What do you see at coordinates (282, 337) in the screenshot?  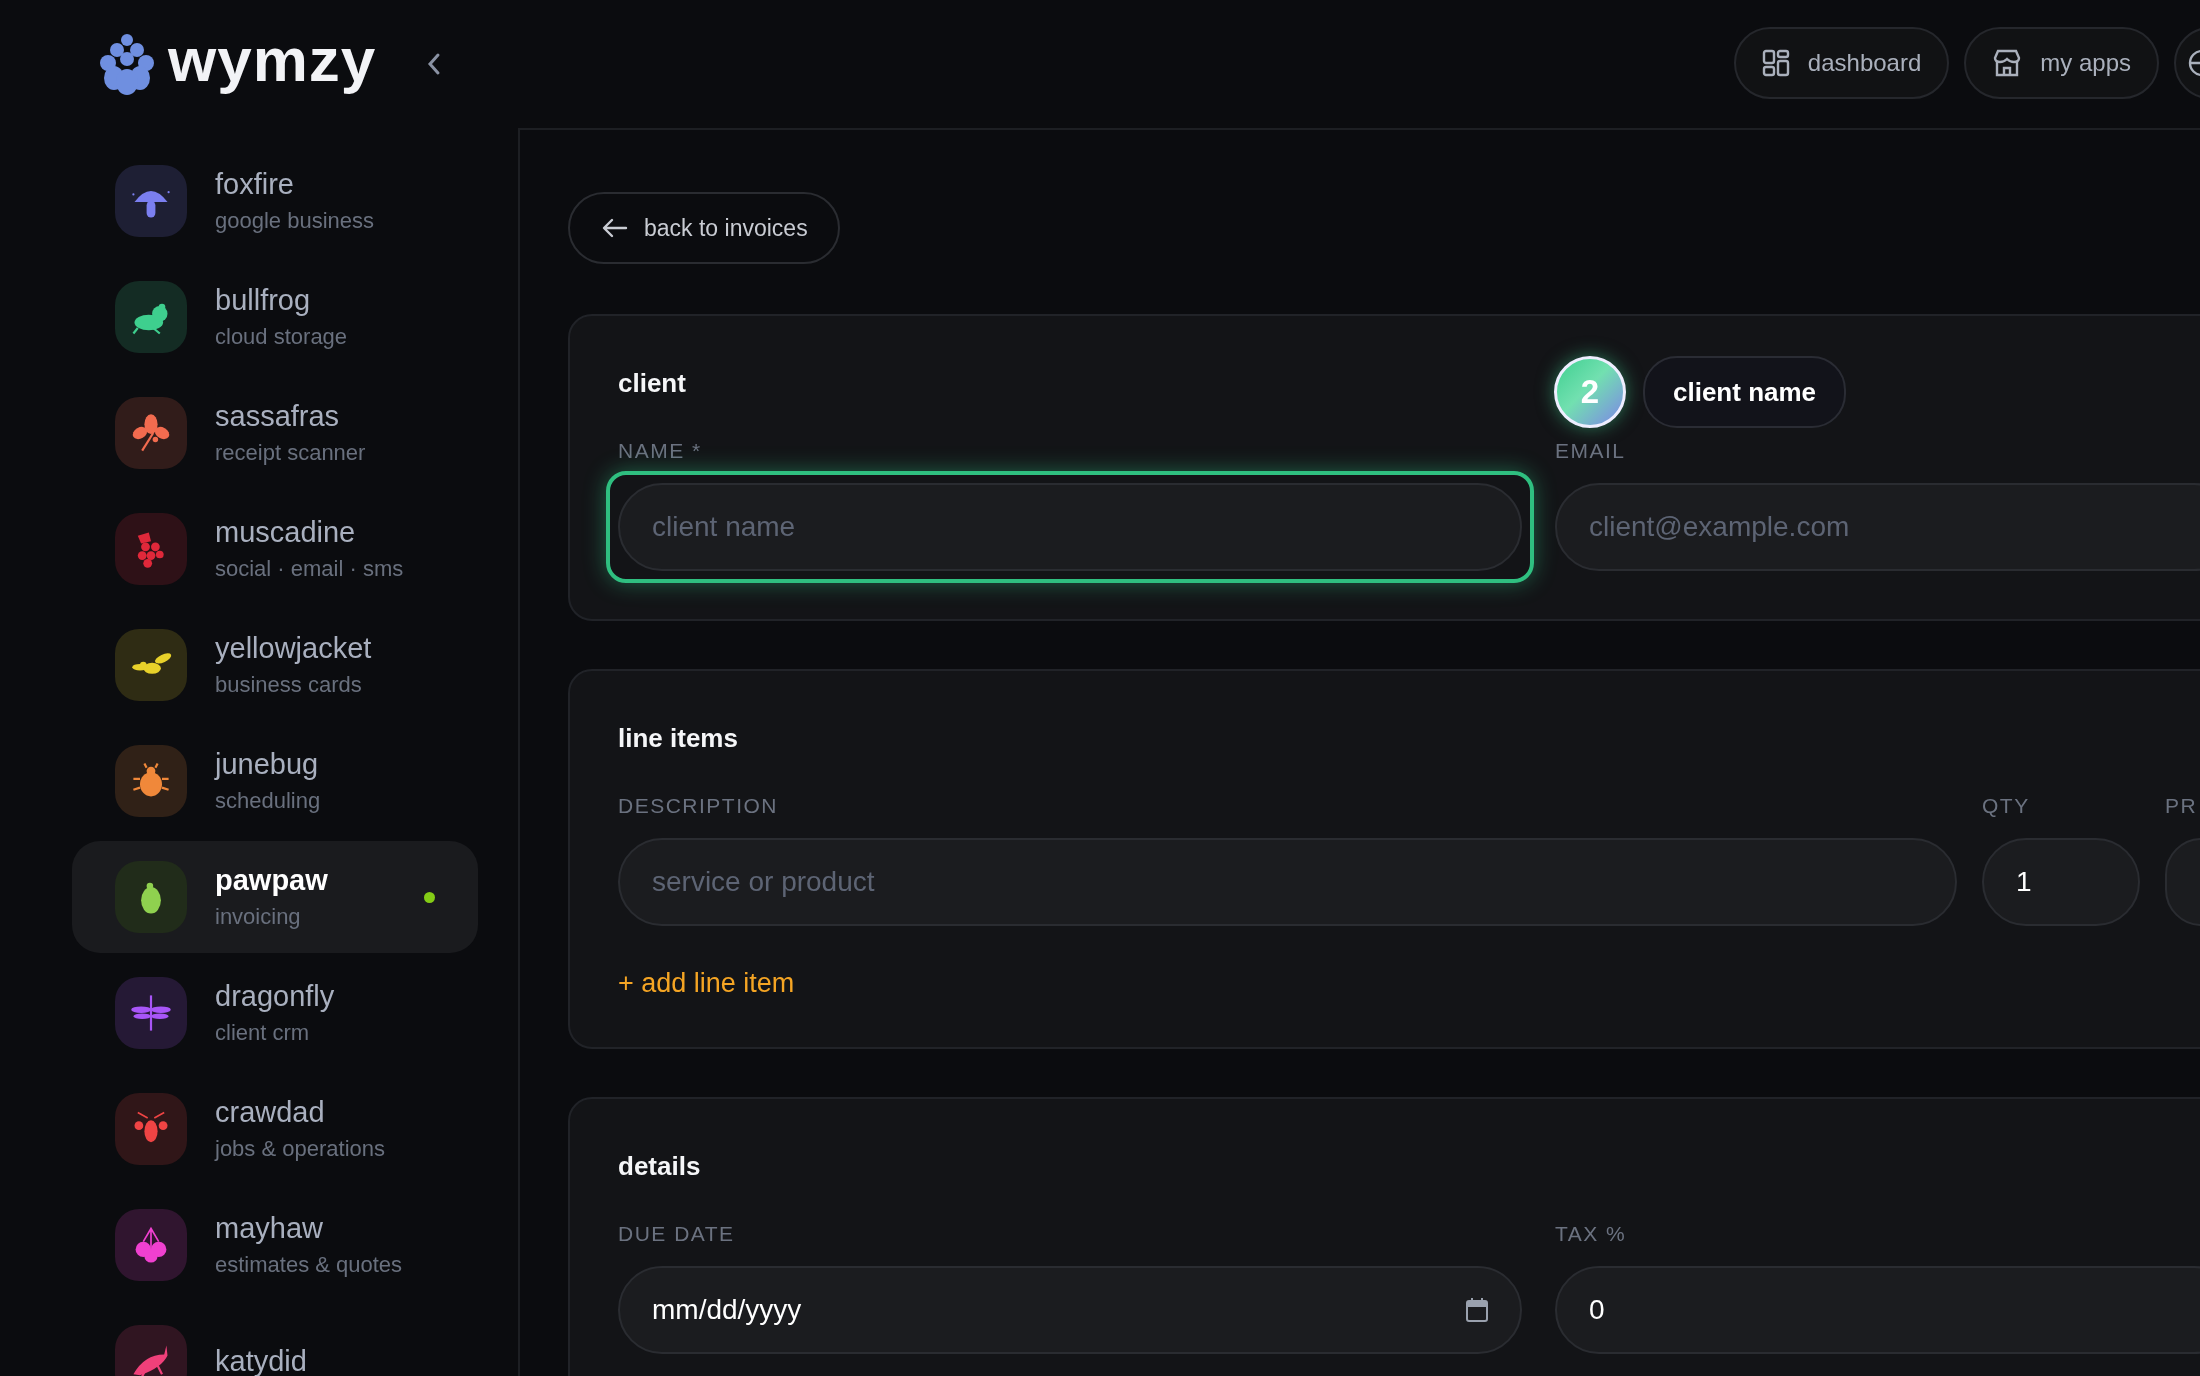 I see `app-description: cloud storage` at bounding box center [282, 337].